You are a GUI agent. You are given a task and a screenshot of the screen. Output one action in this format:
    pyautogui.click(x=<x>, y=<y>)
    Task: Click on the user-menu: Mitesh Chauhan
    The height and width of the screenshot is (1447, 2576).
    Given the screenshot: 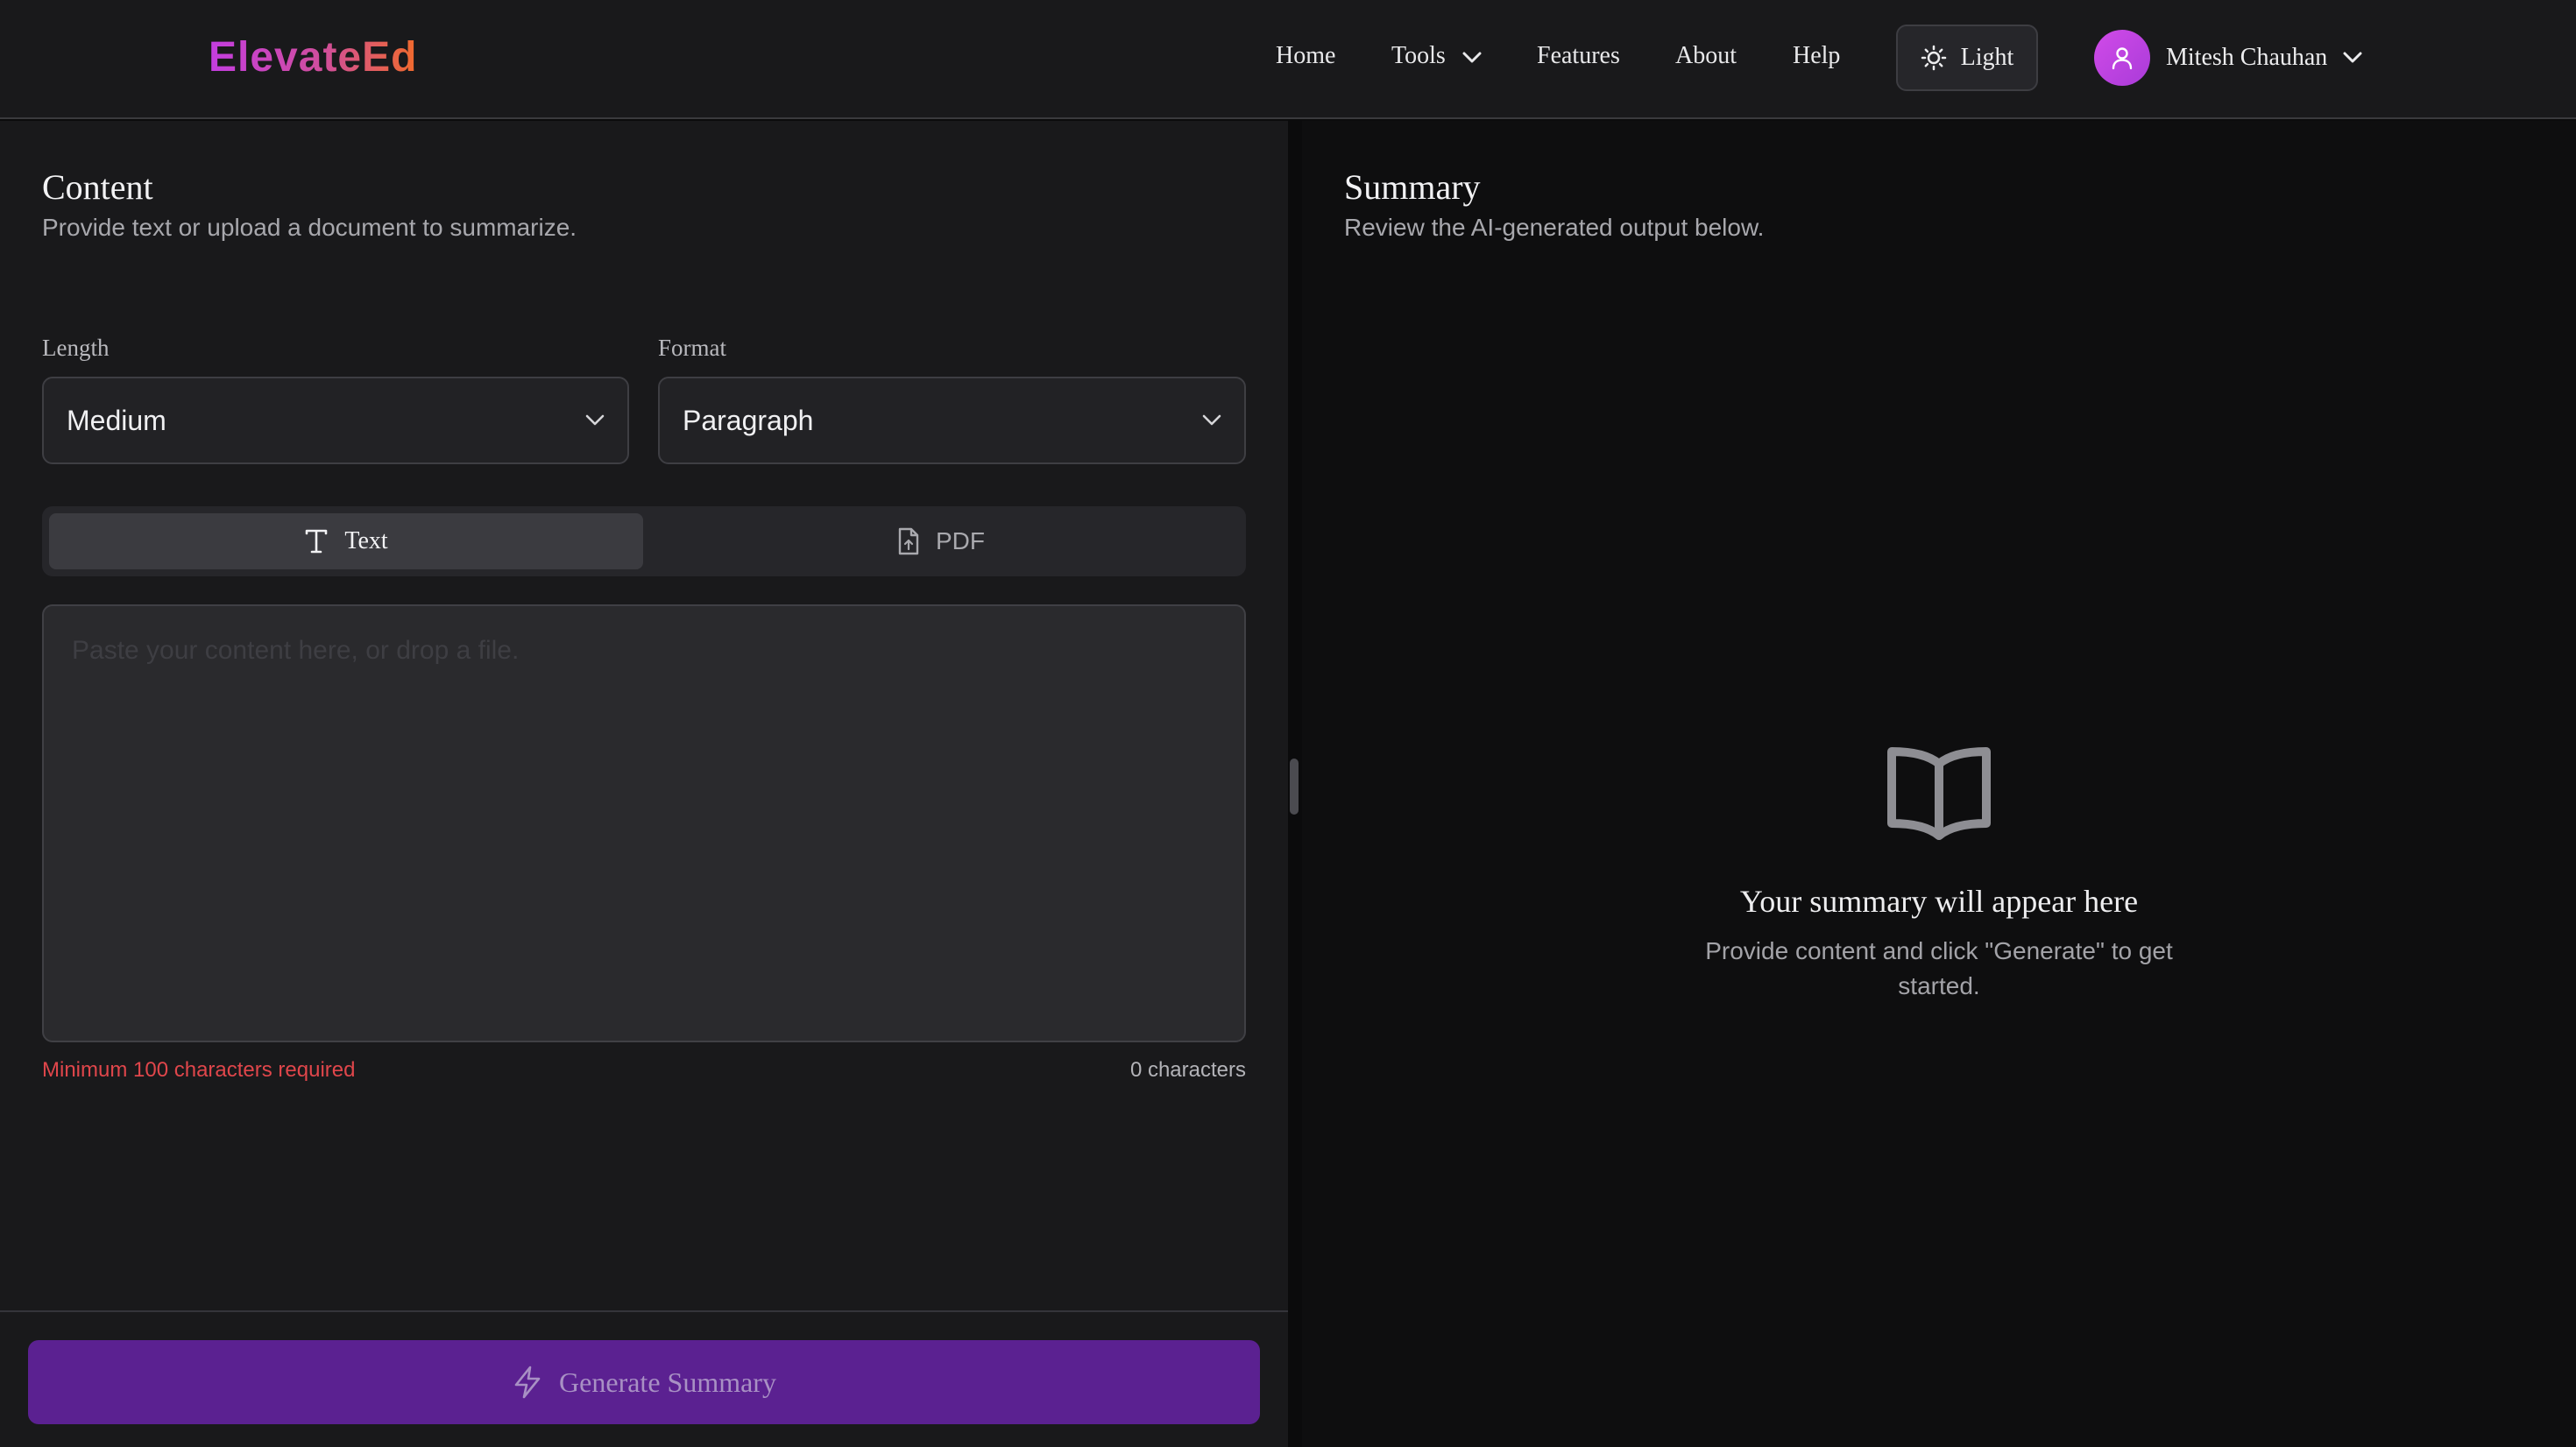 What is the action you would take?
    pyautogui.click(x=2228, y=58)
    